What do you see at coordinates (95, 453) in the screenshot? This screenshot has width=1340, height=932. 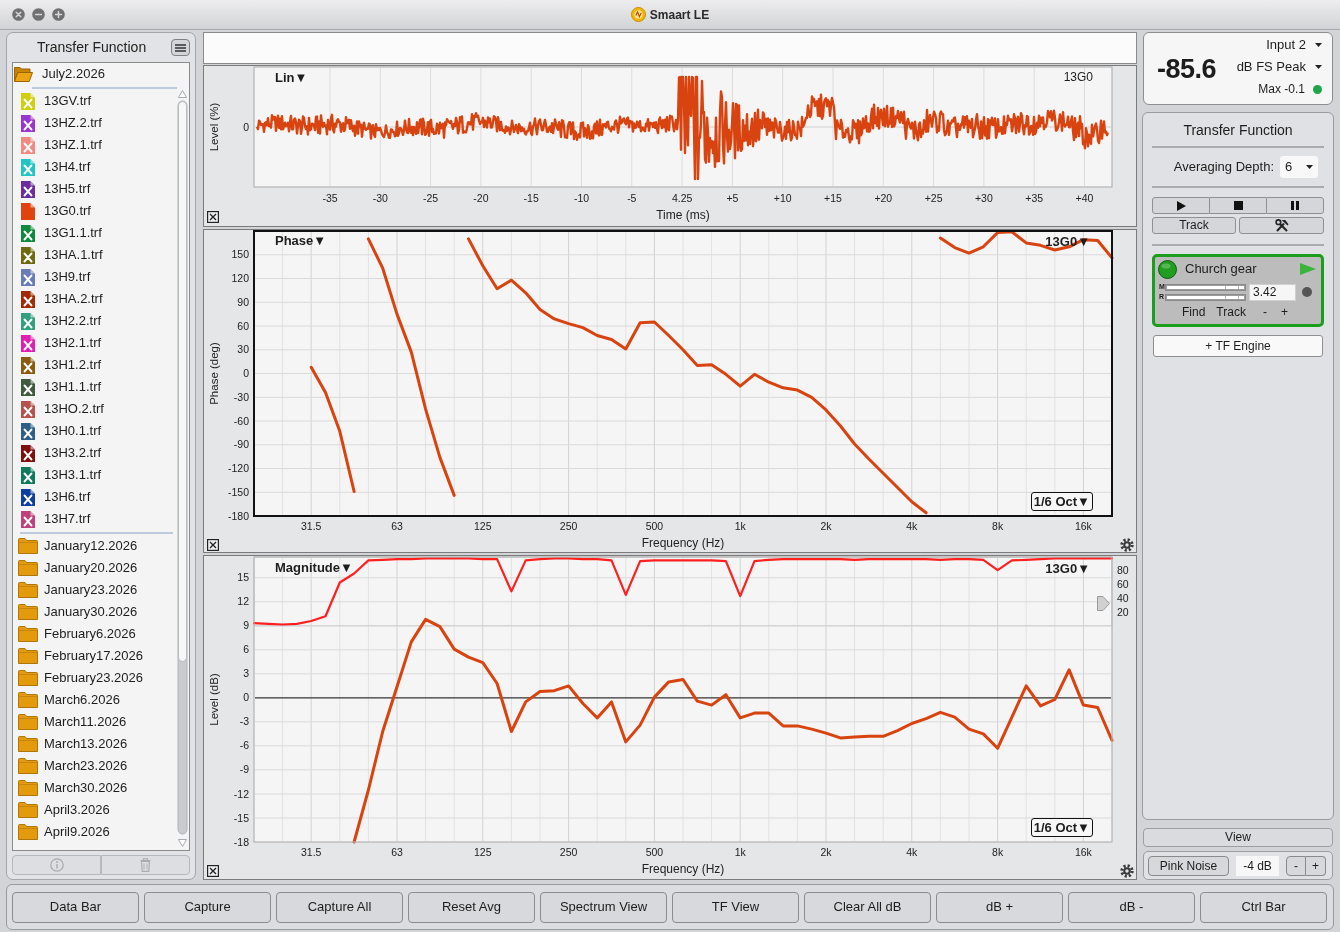 I see `file-item: 13H3.2.trf` at bounding box center [95, 453].